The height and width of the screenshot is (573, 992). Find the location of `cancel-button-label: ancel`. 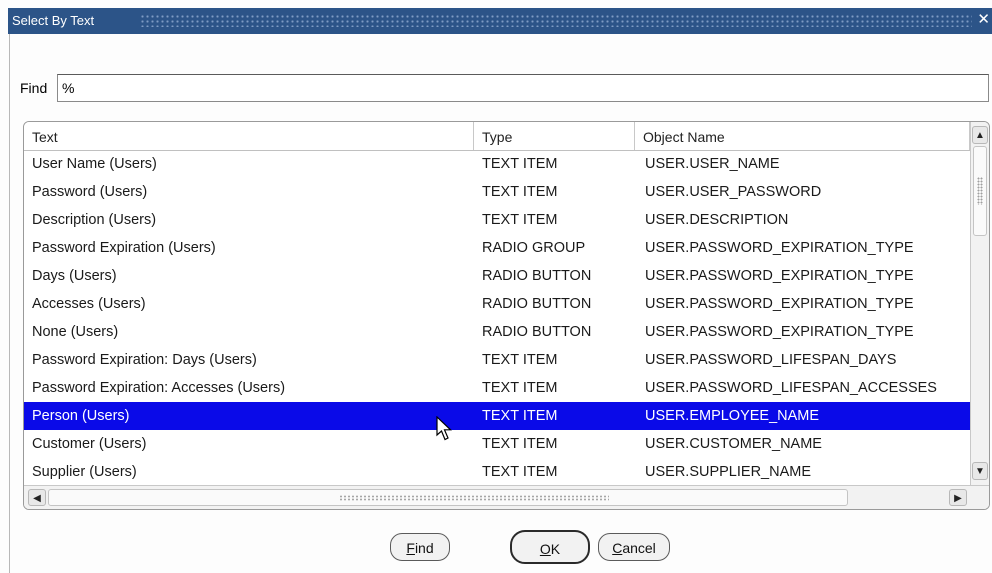

cancel-button-label: ancel is located at coordinates (639, 548).